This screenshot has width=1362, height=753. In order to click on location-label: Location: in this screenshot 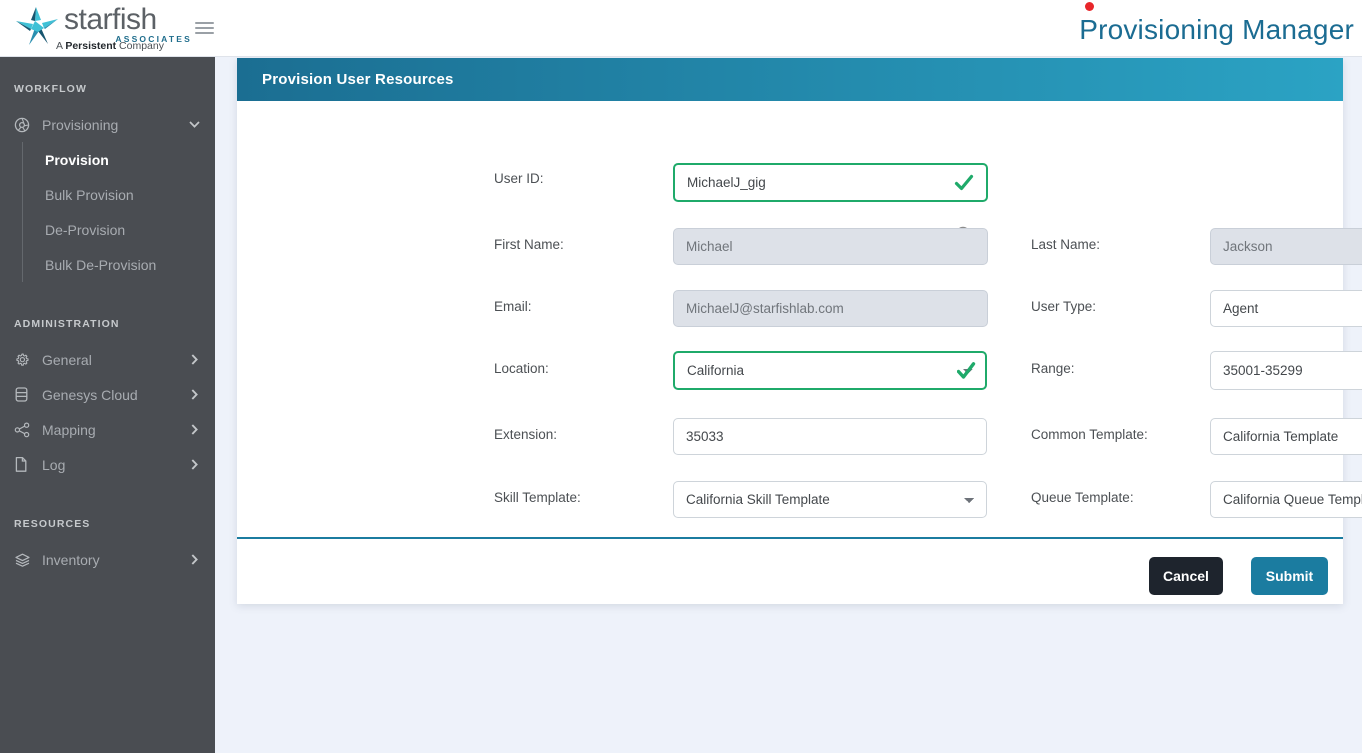, I will do `click(521, 368)`.